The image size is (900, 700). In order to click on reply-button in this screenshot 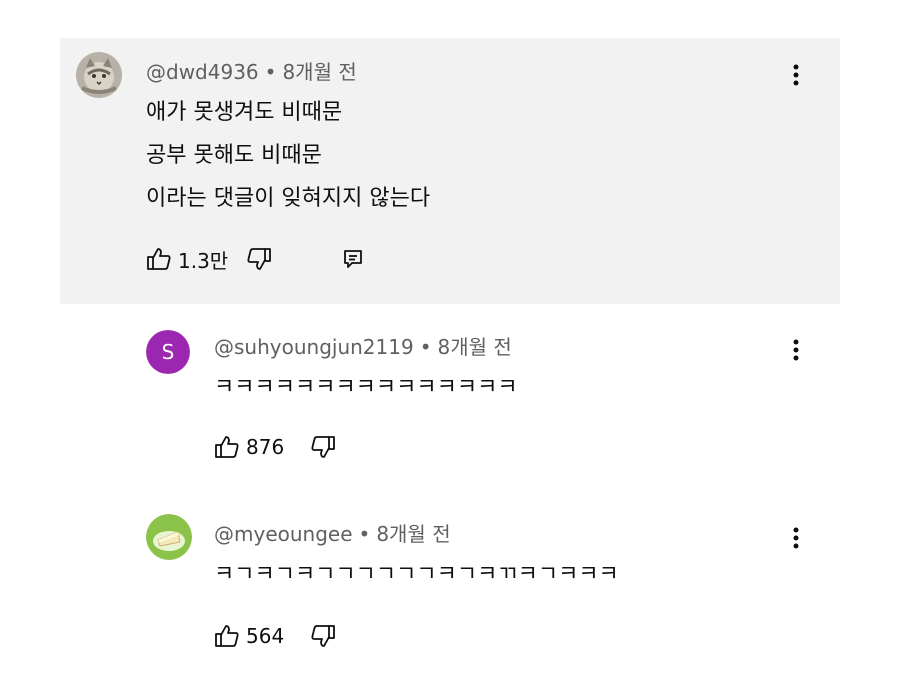, I will do `click(353, 259)`.